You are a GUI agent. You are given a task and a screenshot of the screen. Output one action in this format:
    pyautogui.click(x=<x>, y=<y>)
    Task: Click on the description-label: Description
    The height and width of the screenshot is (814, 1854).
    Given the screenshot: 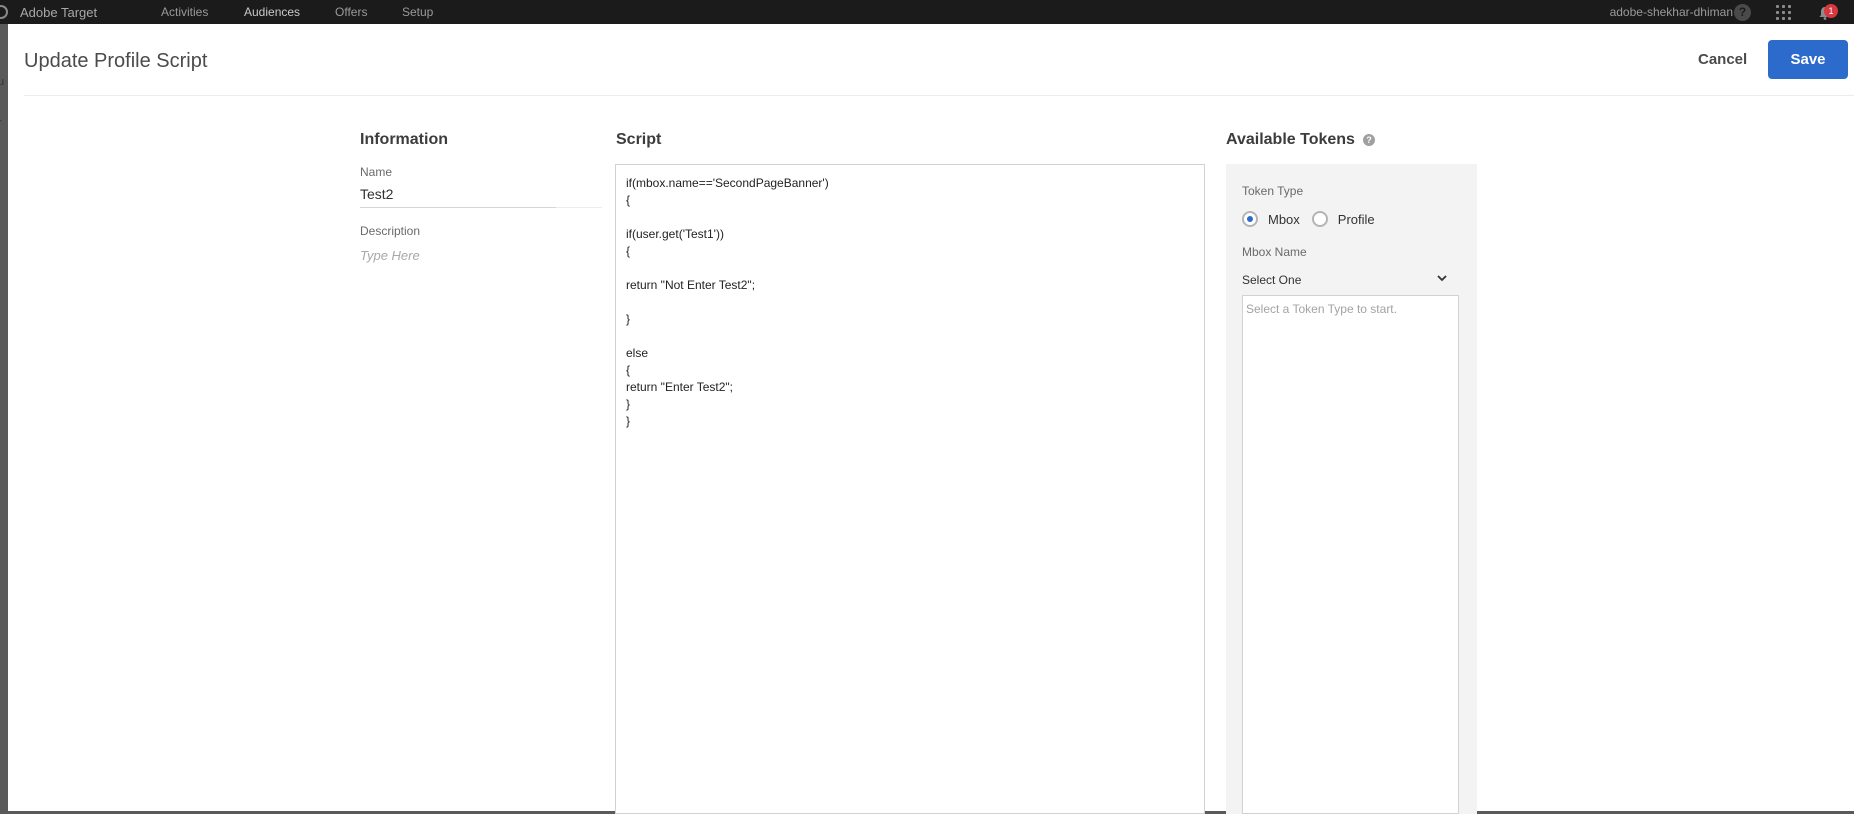 What is the action you would take?
    pyautogui.click(x=390, y=231)
    